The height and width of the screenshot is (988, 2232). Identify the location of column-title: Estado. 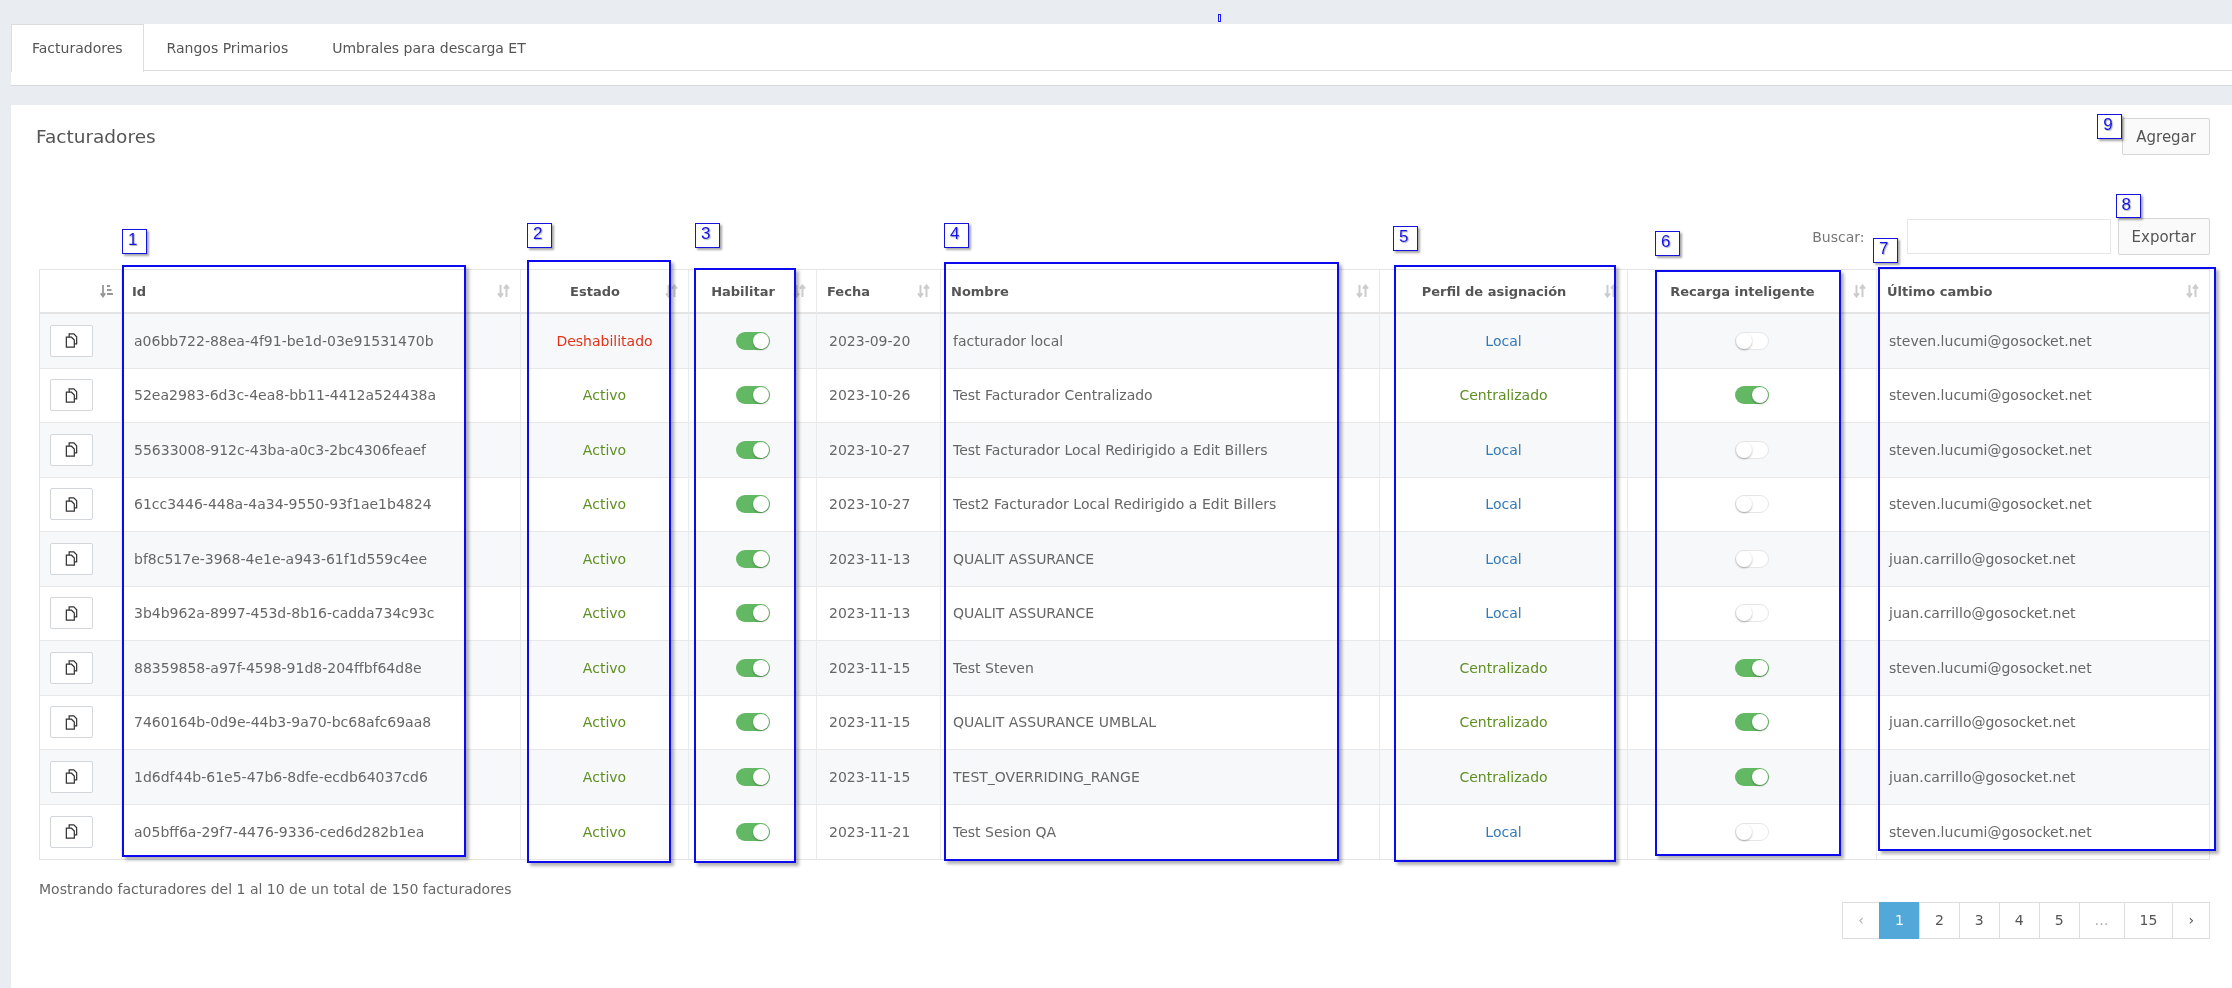
(595, 291).